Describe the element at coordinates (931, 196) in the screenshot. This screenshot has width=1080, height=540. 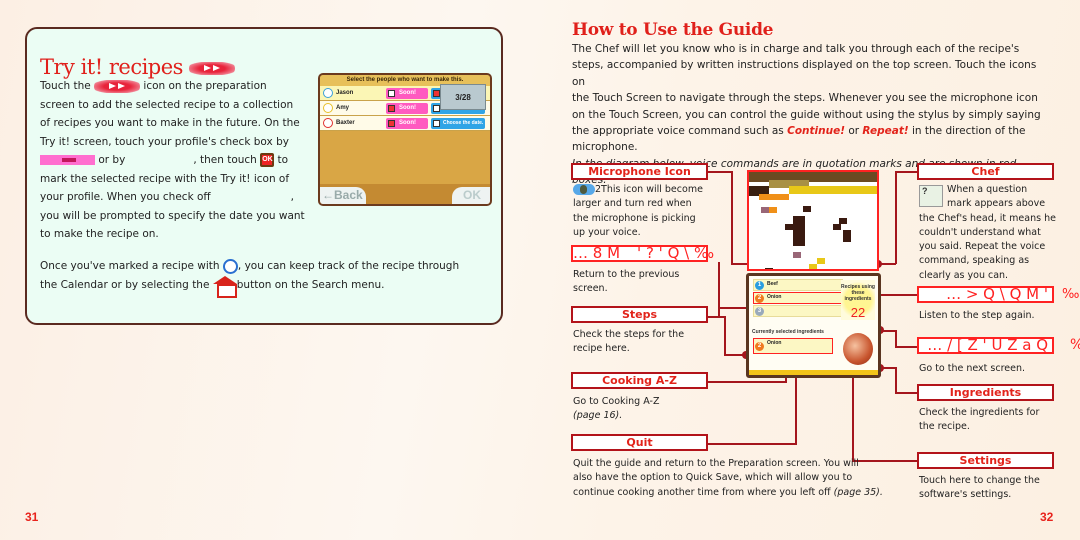
I see `chef-question-icon: ?` at that location.